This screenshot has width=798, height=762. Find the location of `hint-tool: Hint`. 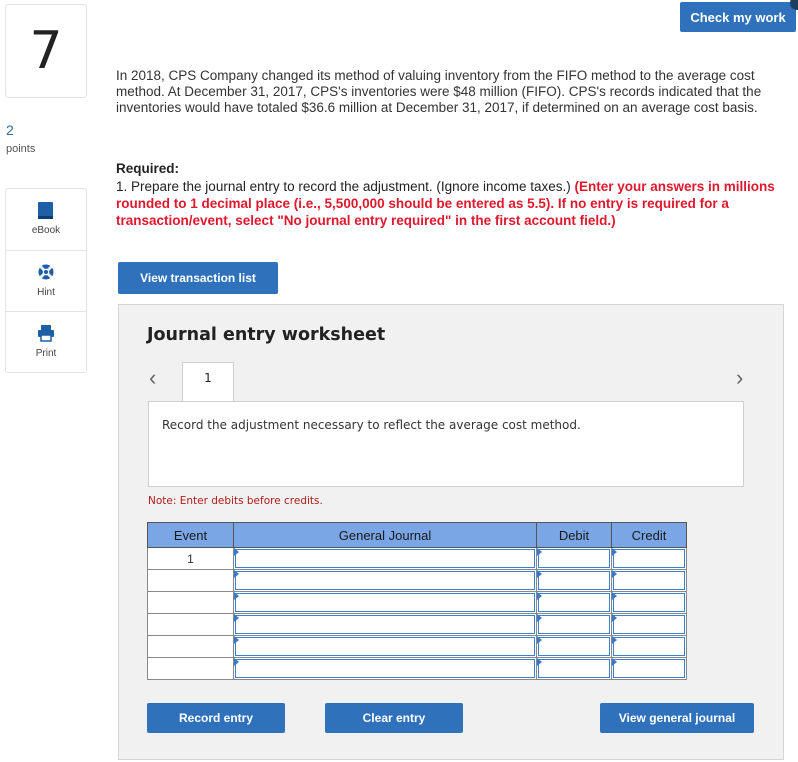

hint-tool: Hint is located at coordinates (46, 280).